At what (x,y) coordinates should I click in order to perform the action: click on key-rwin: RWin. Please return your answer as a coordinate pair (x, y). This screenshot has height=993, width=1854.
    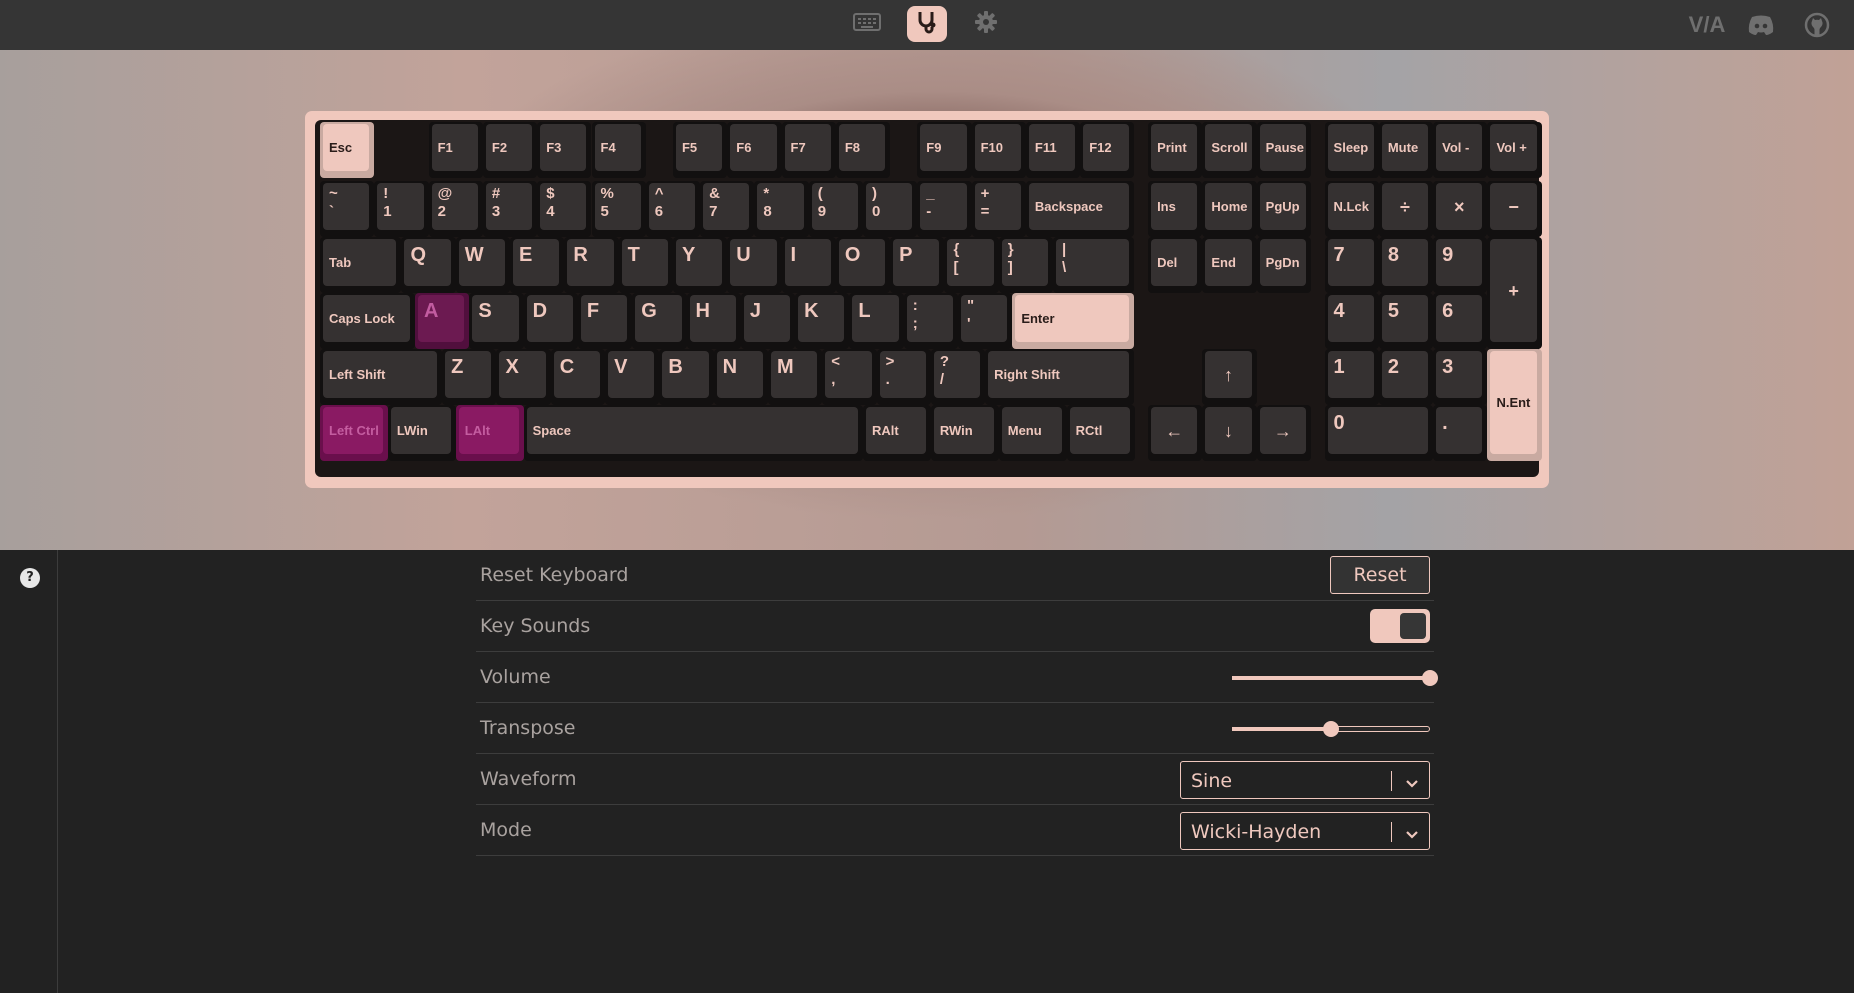
    Looking at the image, I should click on (964, 433).